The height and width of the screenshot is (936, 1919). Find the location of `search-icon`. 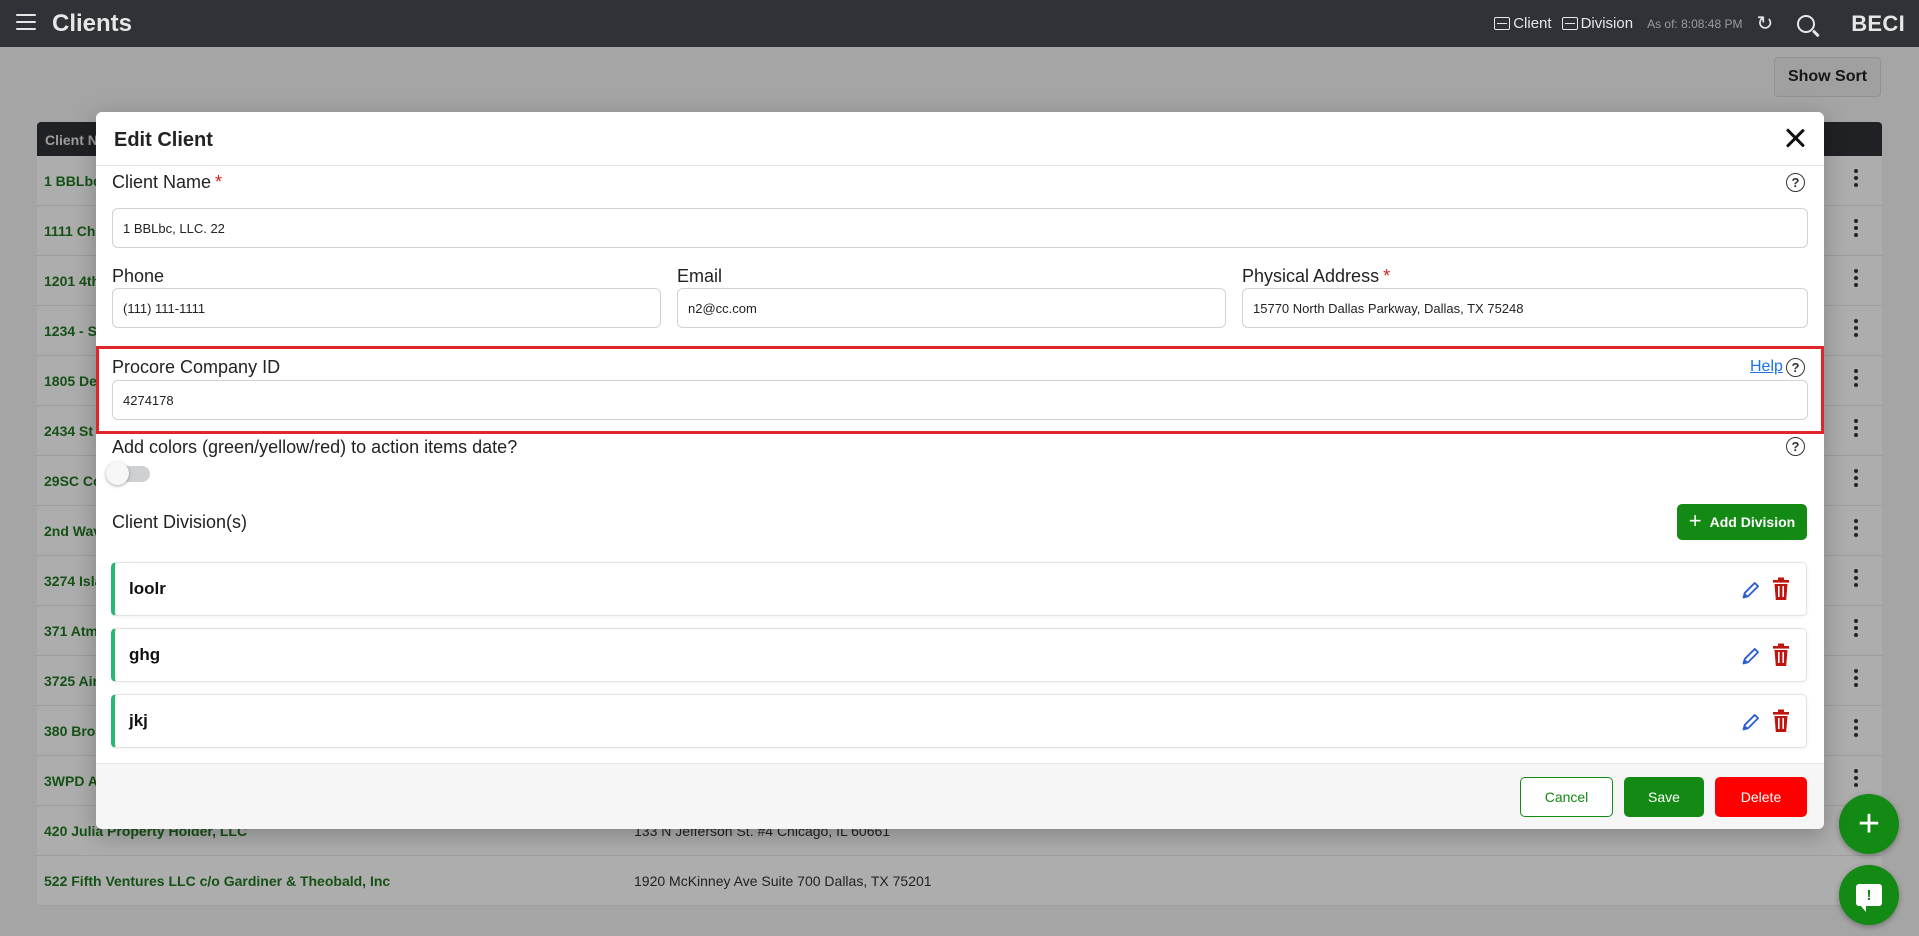

search-icon is located at coordinates (1806, 23).